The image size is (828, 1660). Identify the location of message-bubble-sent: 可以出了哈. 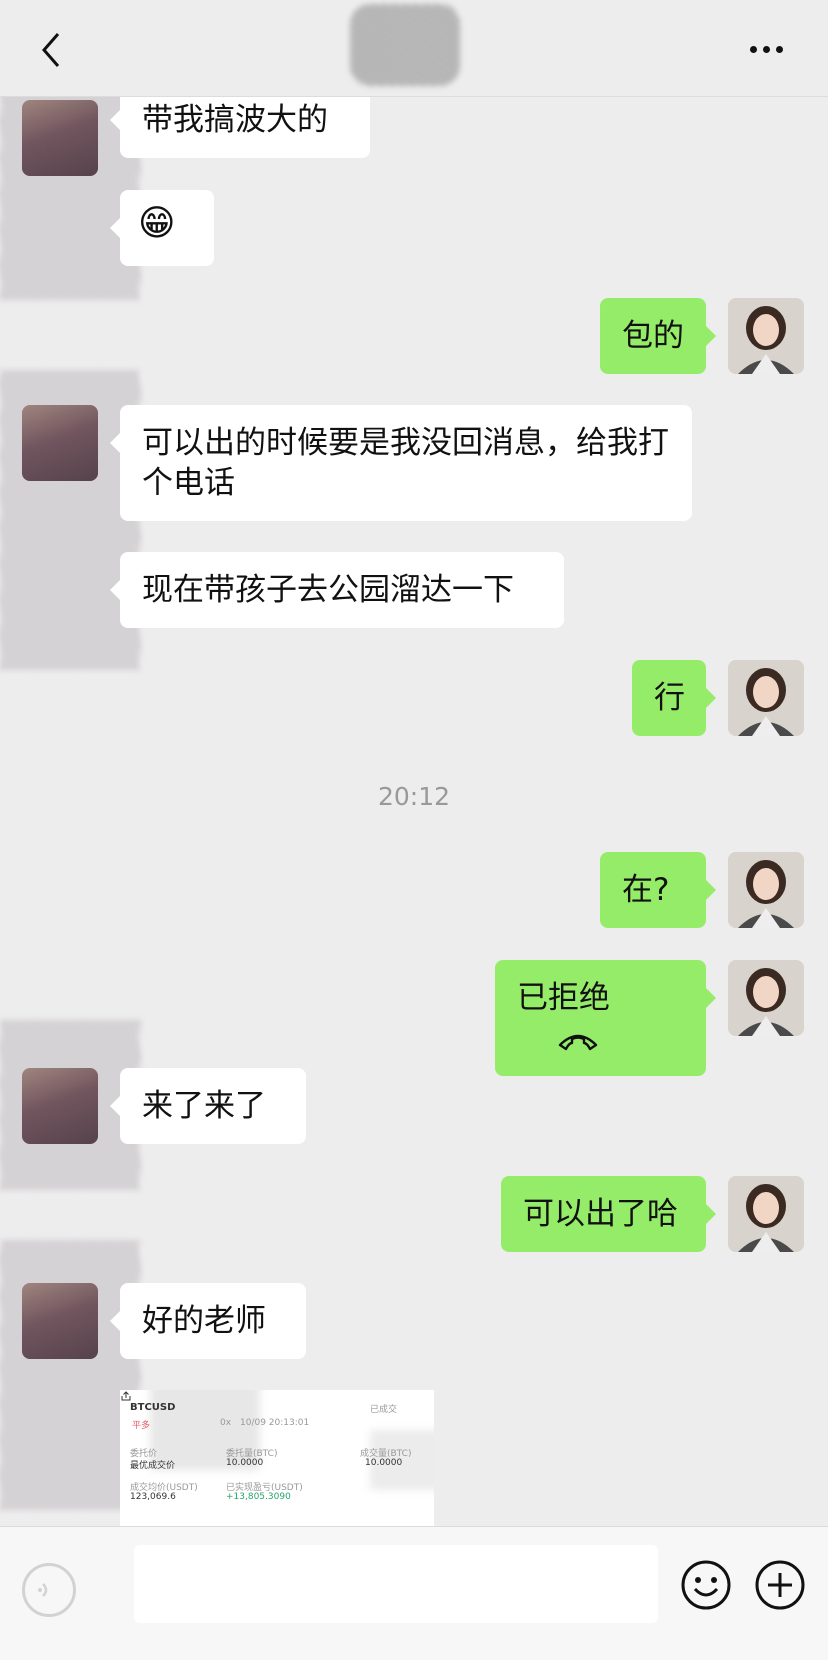
(608, 1214).